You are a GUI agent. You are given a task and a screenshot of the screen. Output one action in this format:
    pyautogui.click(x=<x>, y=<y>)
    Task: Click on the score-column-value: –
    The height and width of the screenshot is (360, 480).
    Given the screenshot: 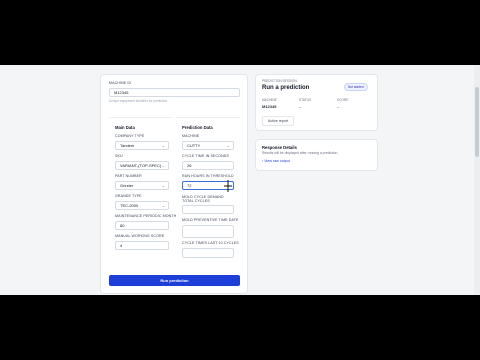 What is the action you would take?
    pyautogui.click(x=338, y=106)
    